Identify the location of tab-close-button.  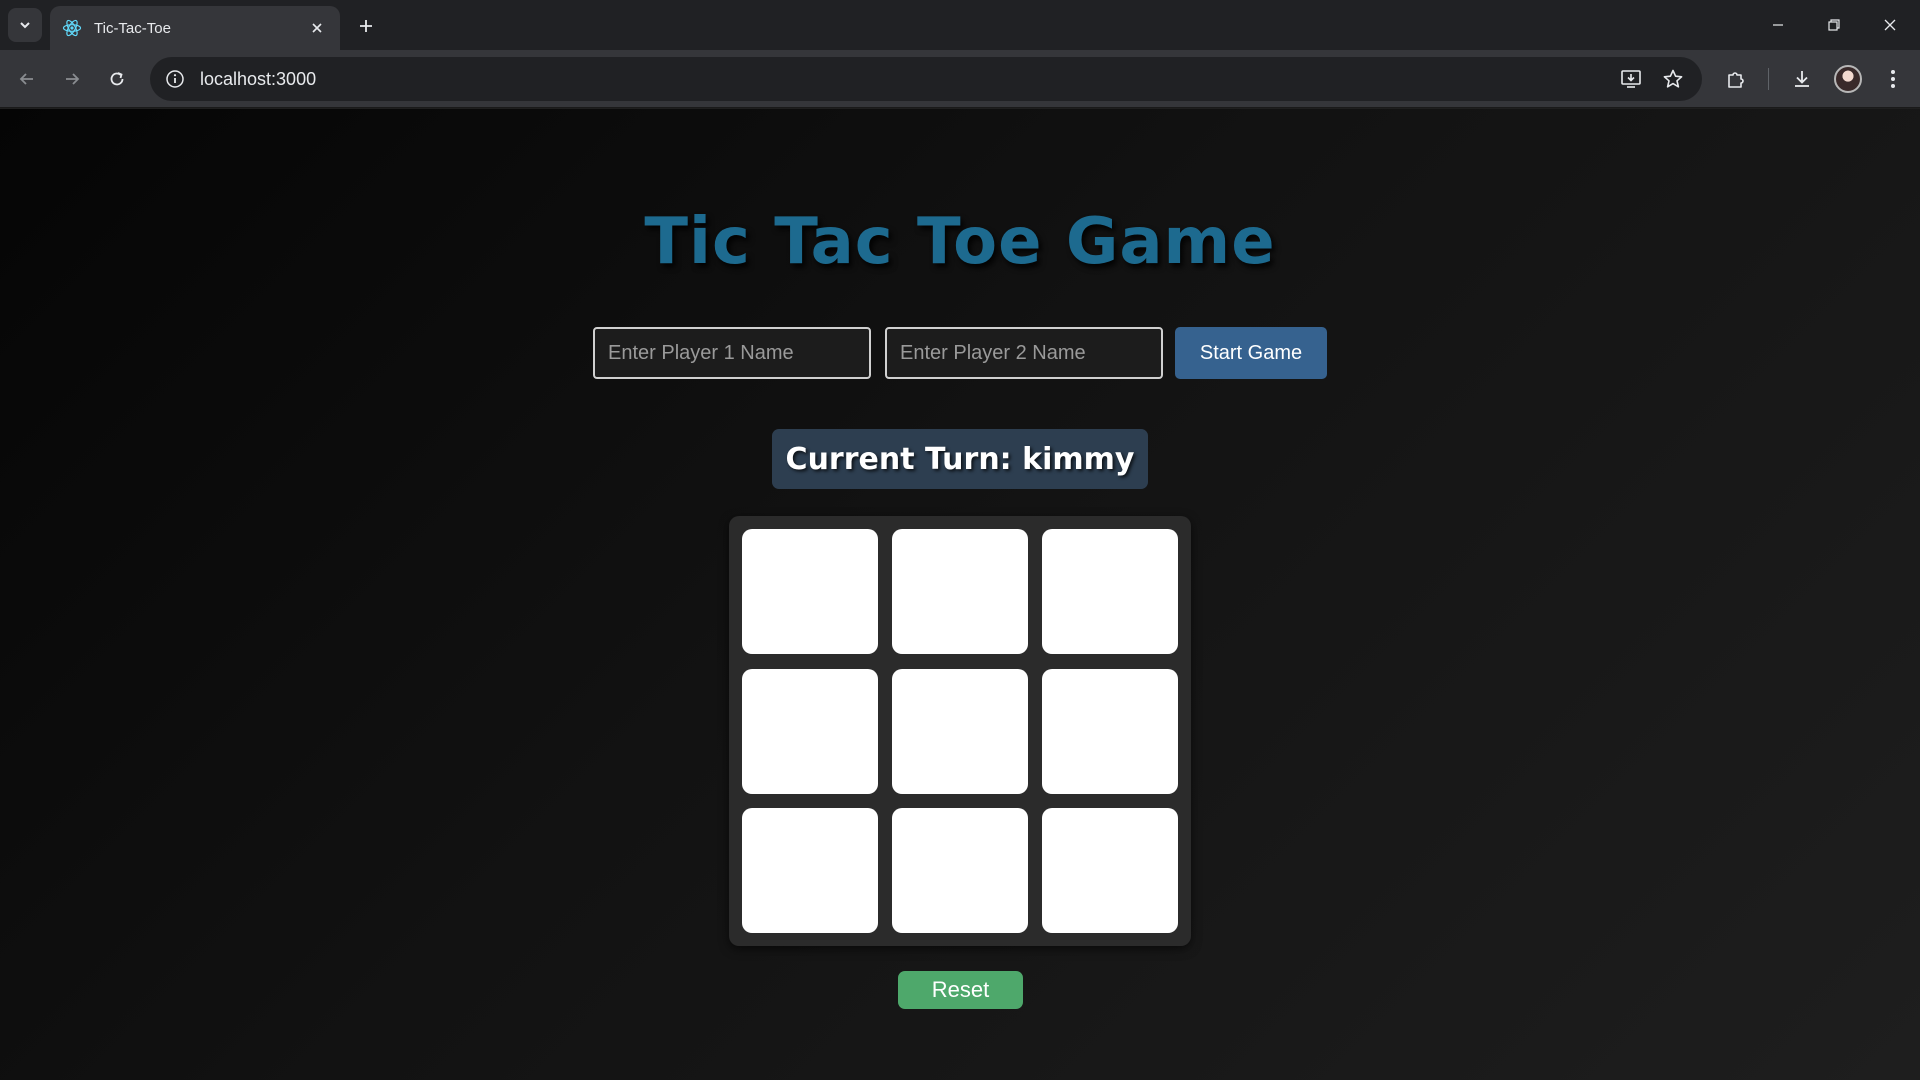
(317, 28).